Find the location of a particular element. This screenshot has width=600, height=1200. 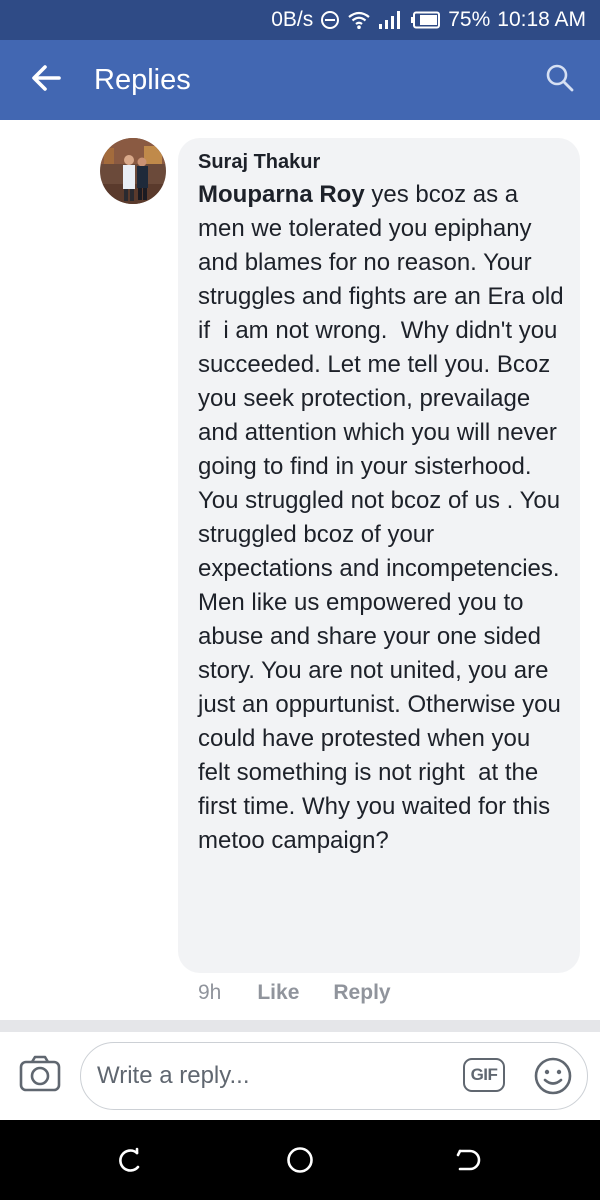

page-title: Replies is located at coordinates (142, 80).